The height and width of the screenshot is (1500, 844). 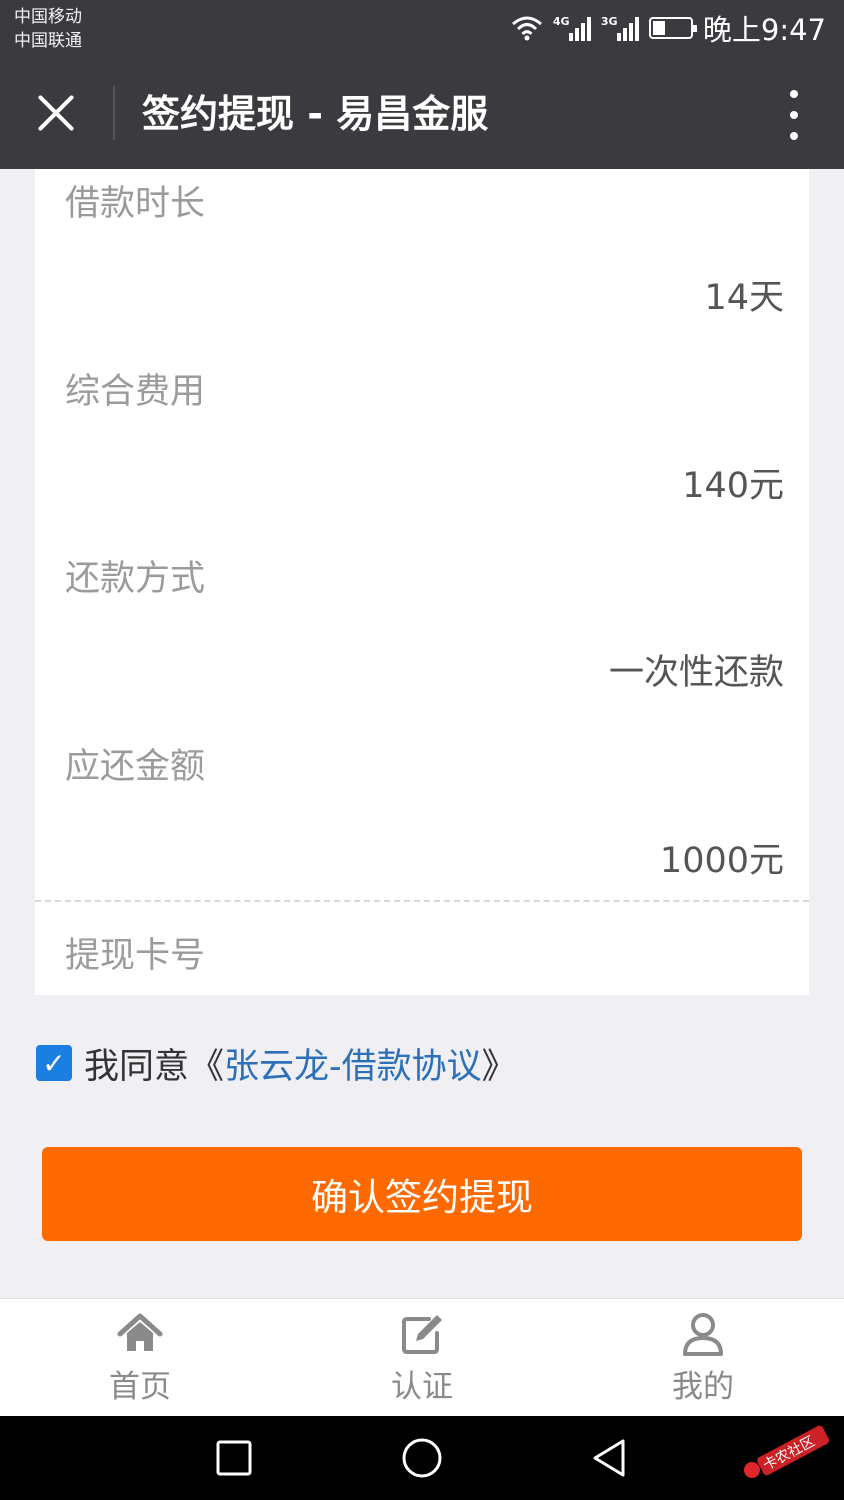 I want to click on recents-button, so click(x=234, y=1458).